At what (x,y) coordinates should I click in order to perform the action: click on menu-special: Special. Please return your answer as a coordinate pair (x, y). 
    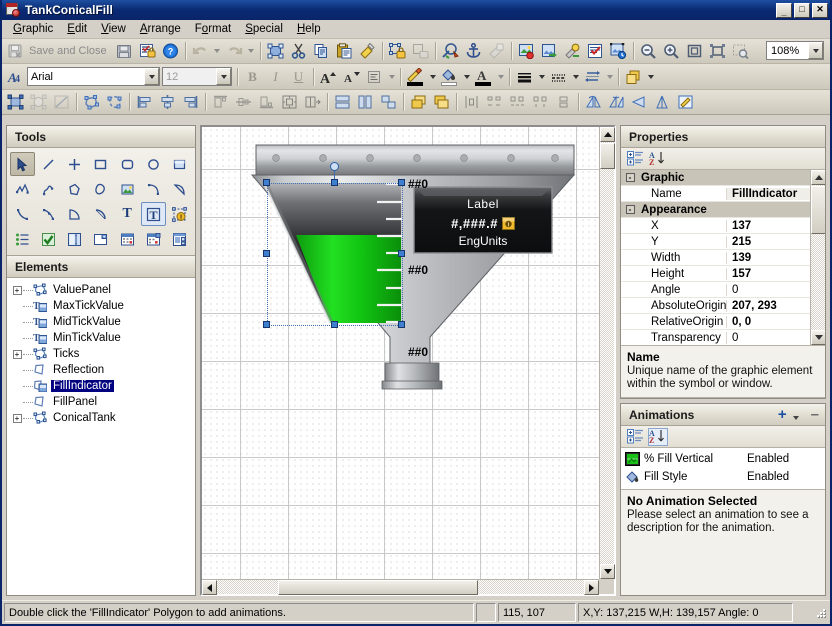
    Looking at the image, I should click on (264, 29).